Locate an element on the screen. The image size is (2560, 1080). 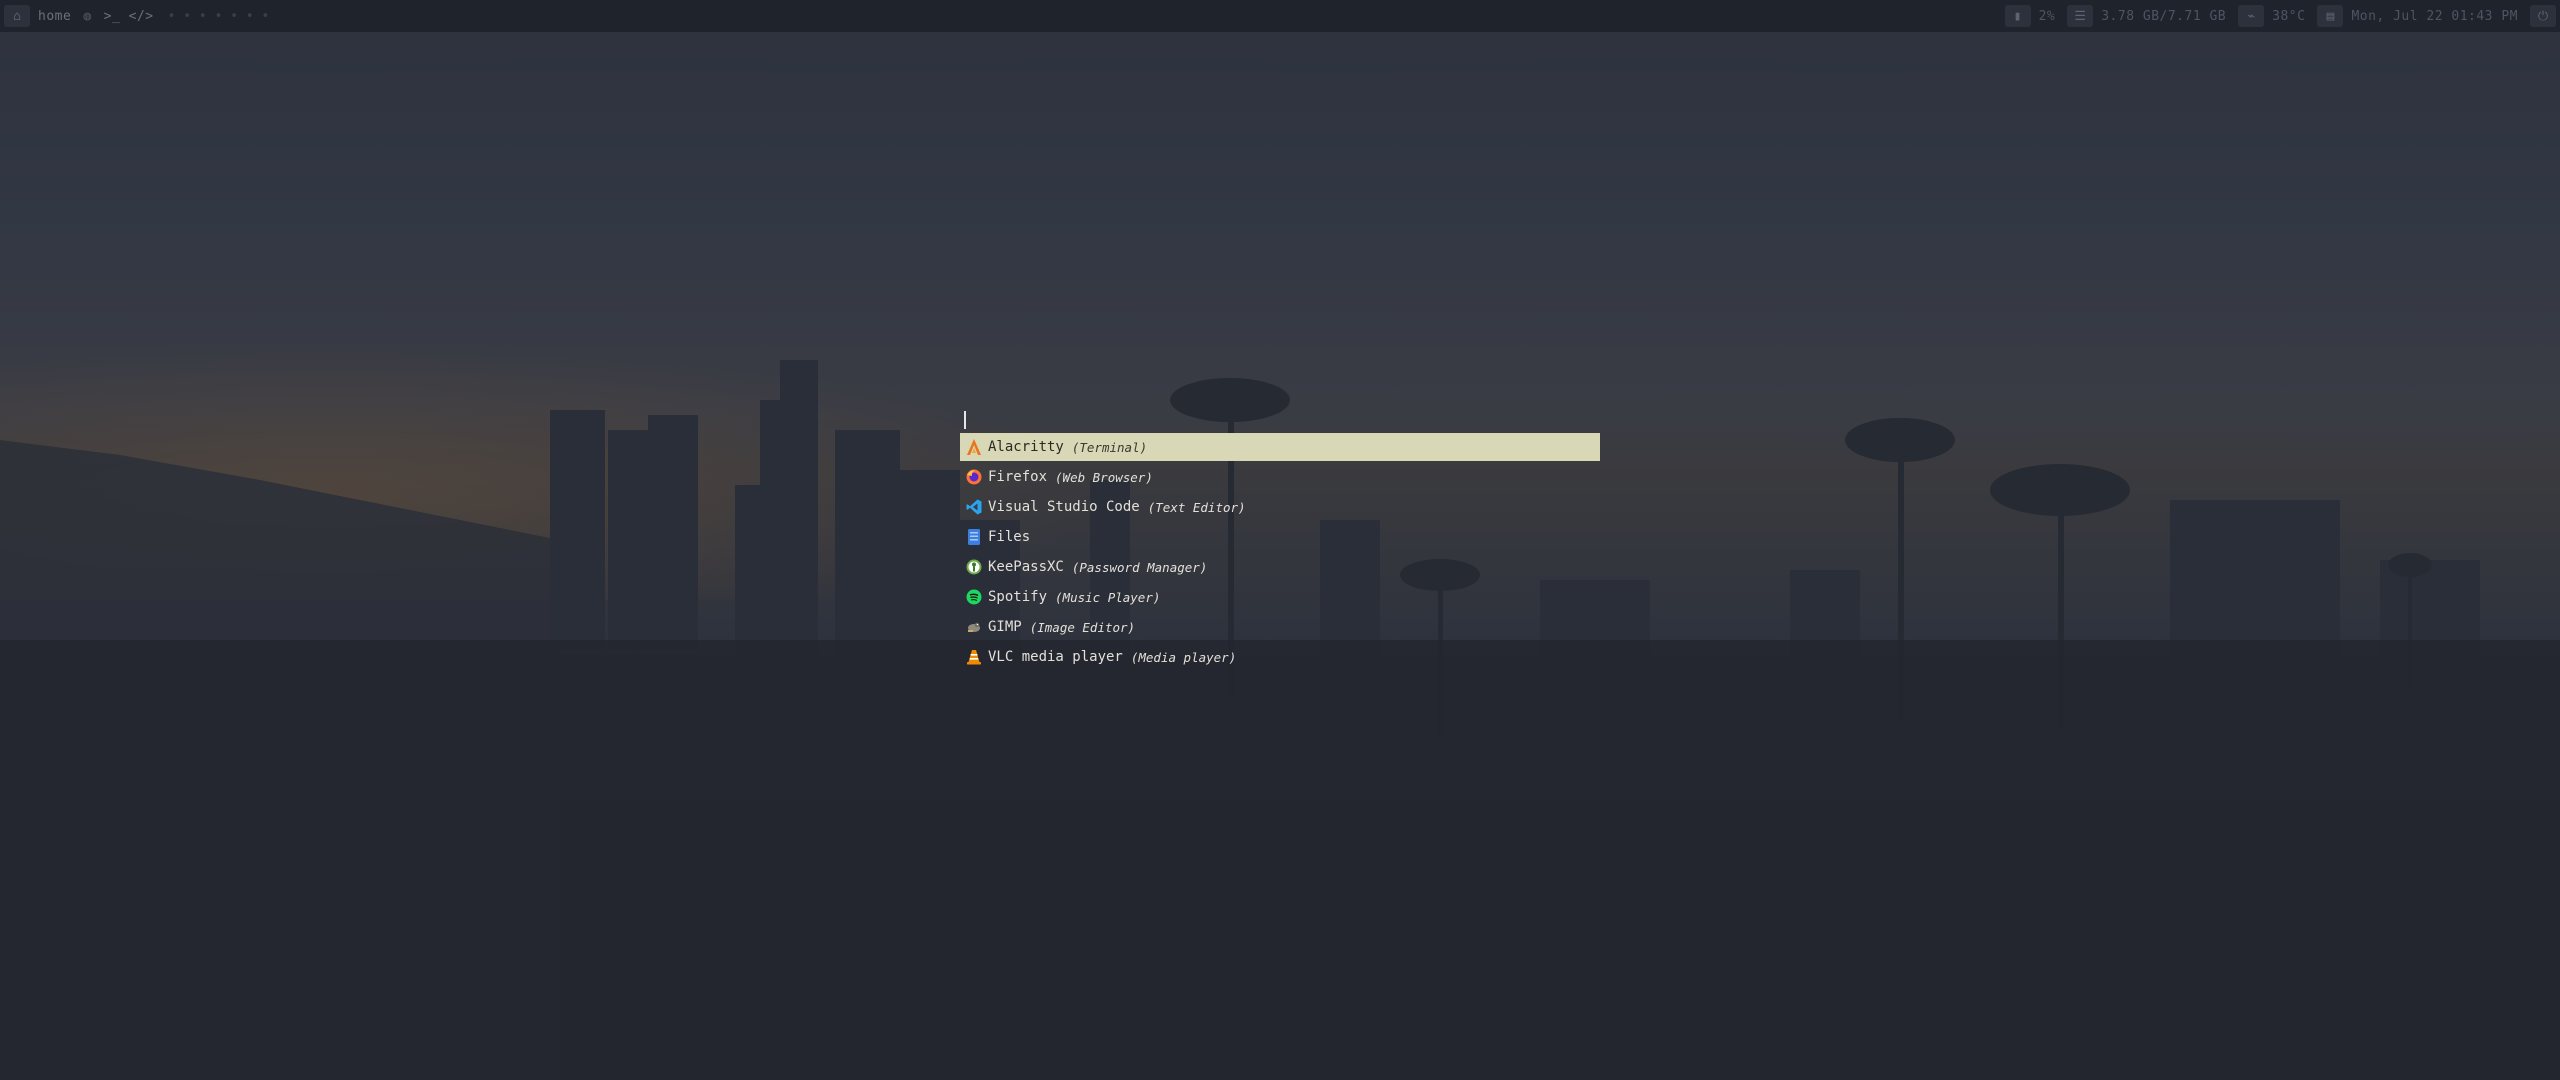
launcher-item-firefox: Firefox (Web Browser) is located at coordinates (1280, 477).